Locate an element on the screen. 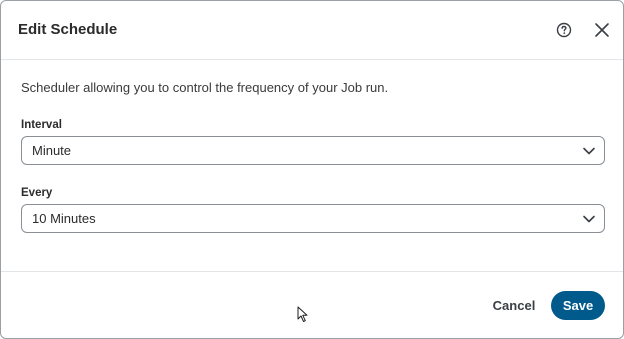 Image resolution: width=624 pixels, height=339 pixels. cancel-button: Cancel is located at coordinates (514, 305).